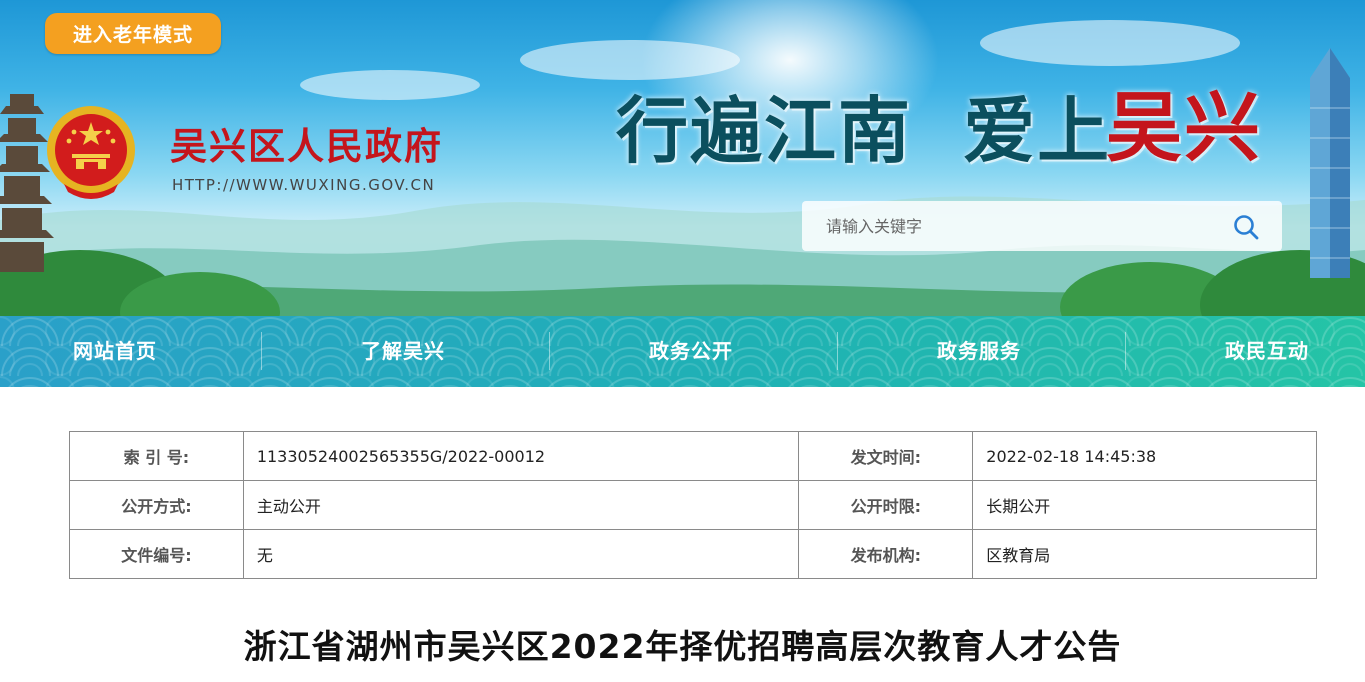  Describe the element at coordinates (1330, 163) in the screenshot. I see `tower-illustration` at that location.